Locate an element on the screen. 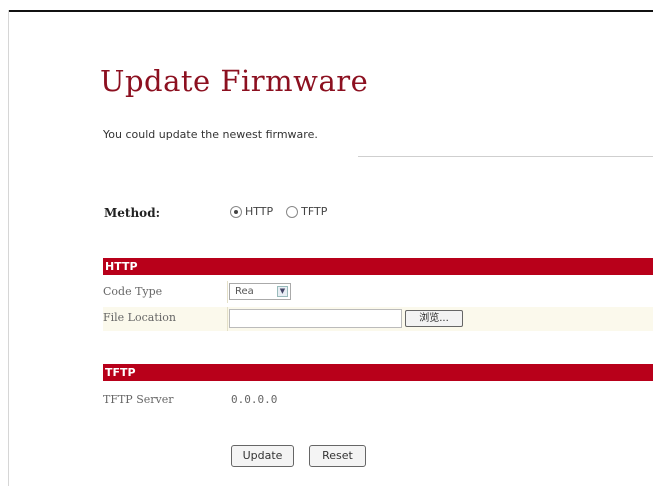  code-type-label: Code Type is located at coordinates (133, 291).